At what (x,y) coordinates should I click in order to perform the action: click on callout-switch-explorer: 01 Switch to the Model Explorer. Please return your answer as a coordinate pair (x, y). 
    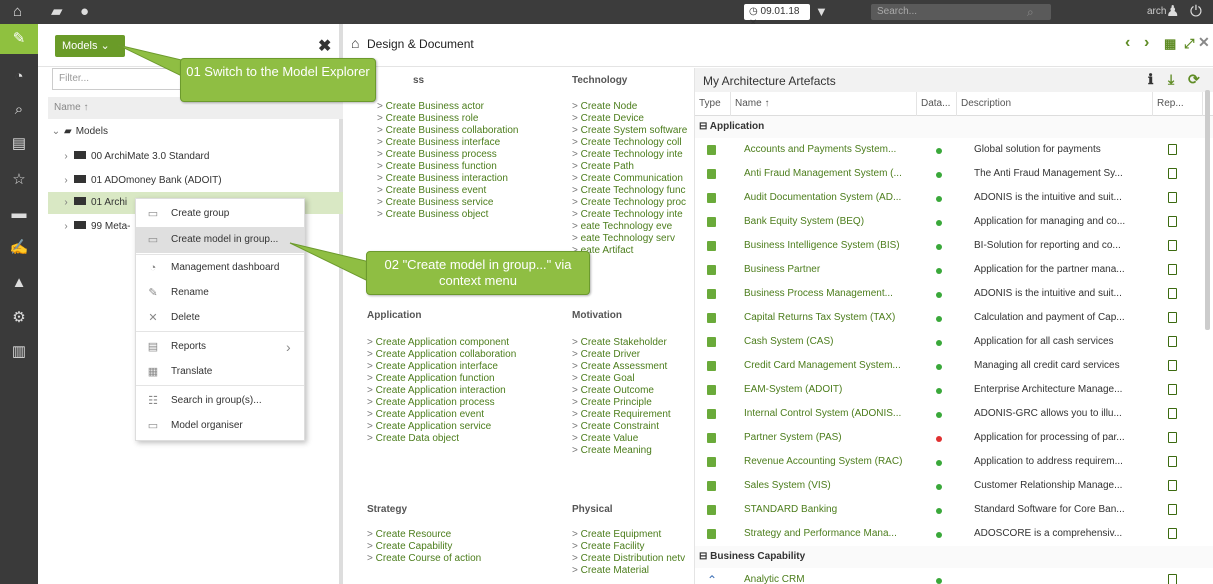
    Looking at the image, I should click on (278, 80).